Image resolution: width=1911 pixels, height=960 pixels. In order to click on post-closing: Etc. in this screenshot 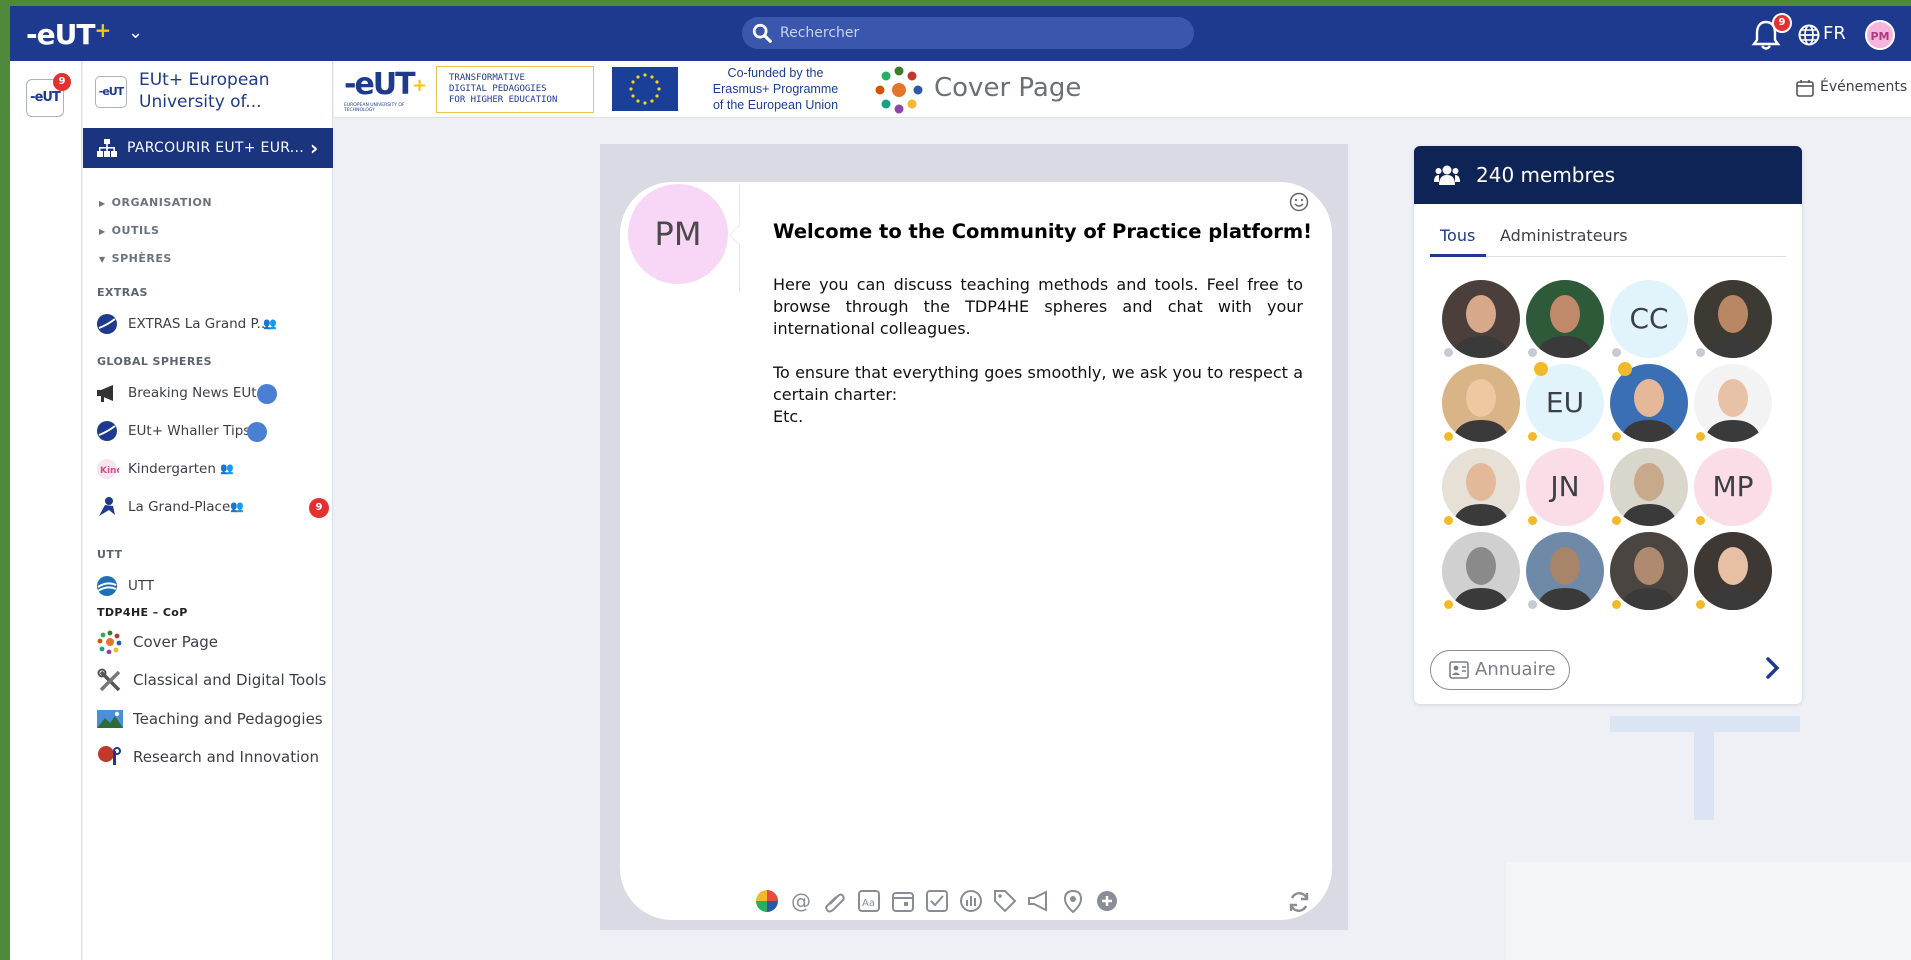, I will do `click(788, 416)`.